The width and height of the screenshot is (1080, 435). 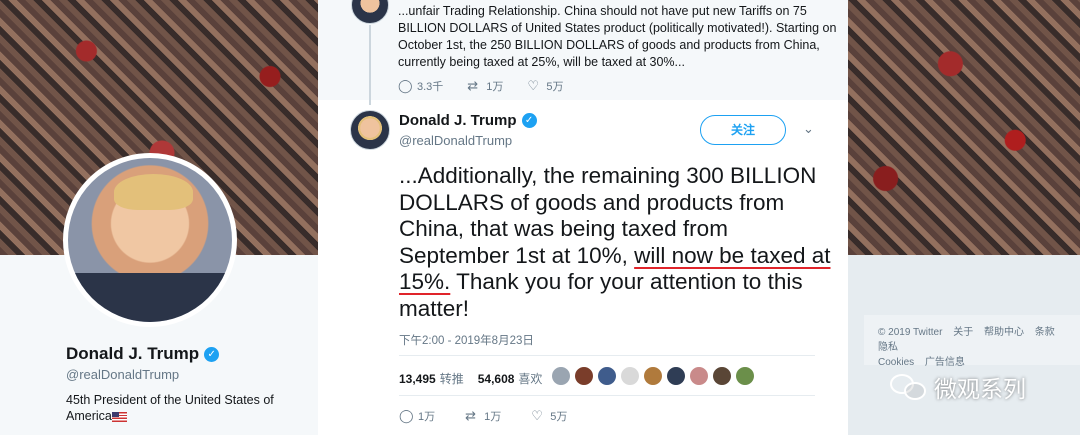 I want to click on reply-count: 3.3千, so click(x=430, y=87).